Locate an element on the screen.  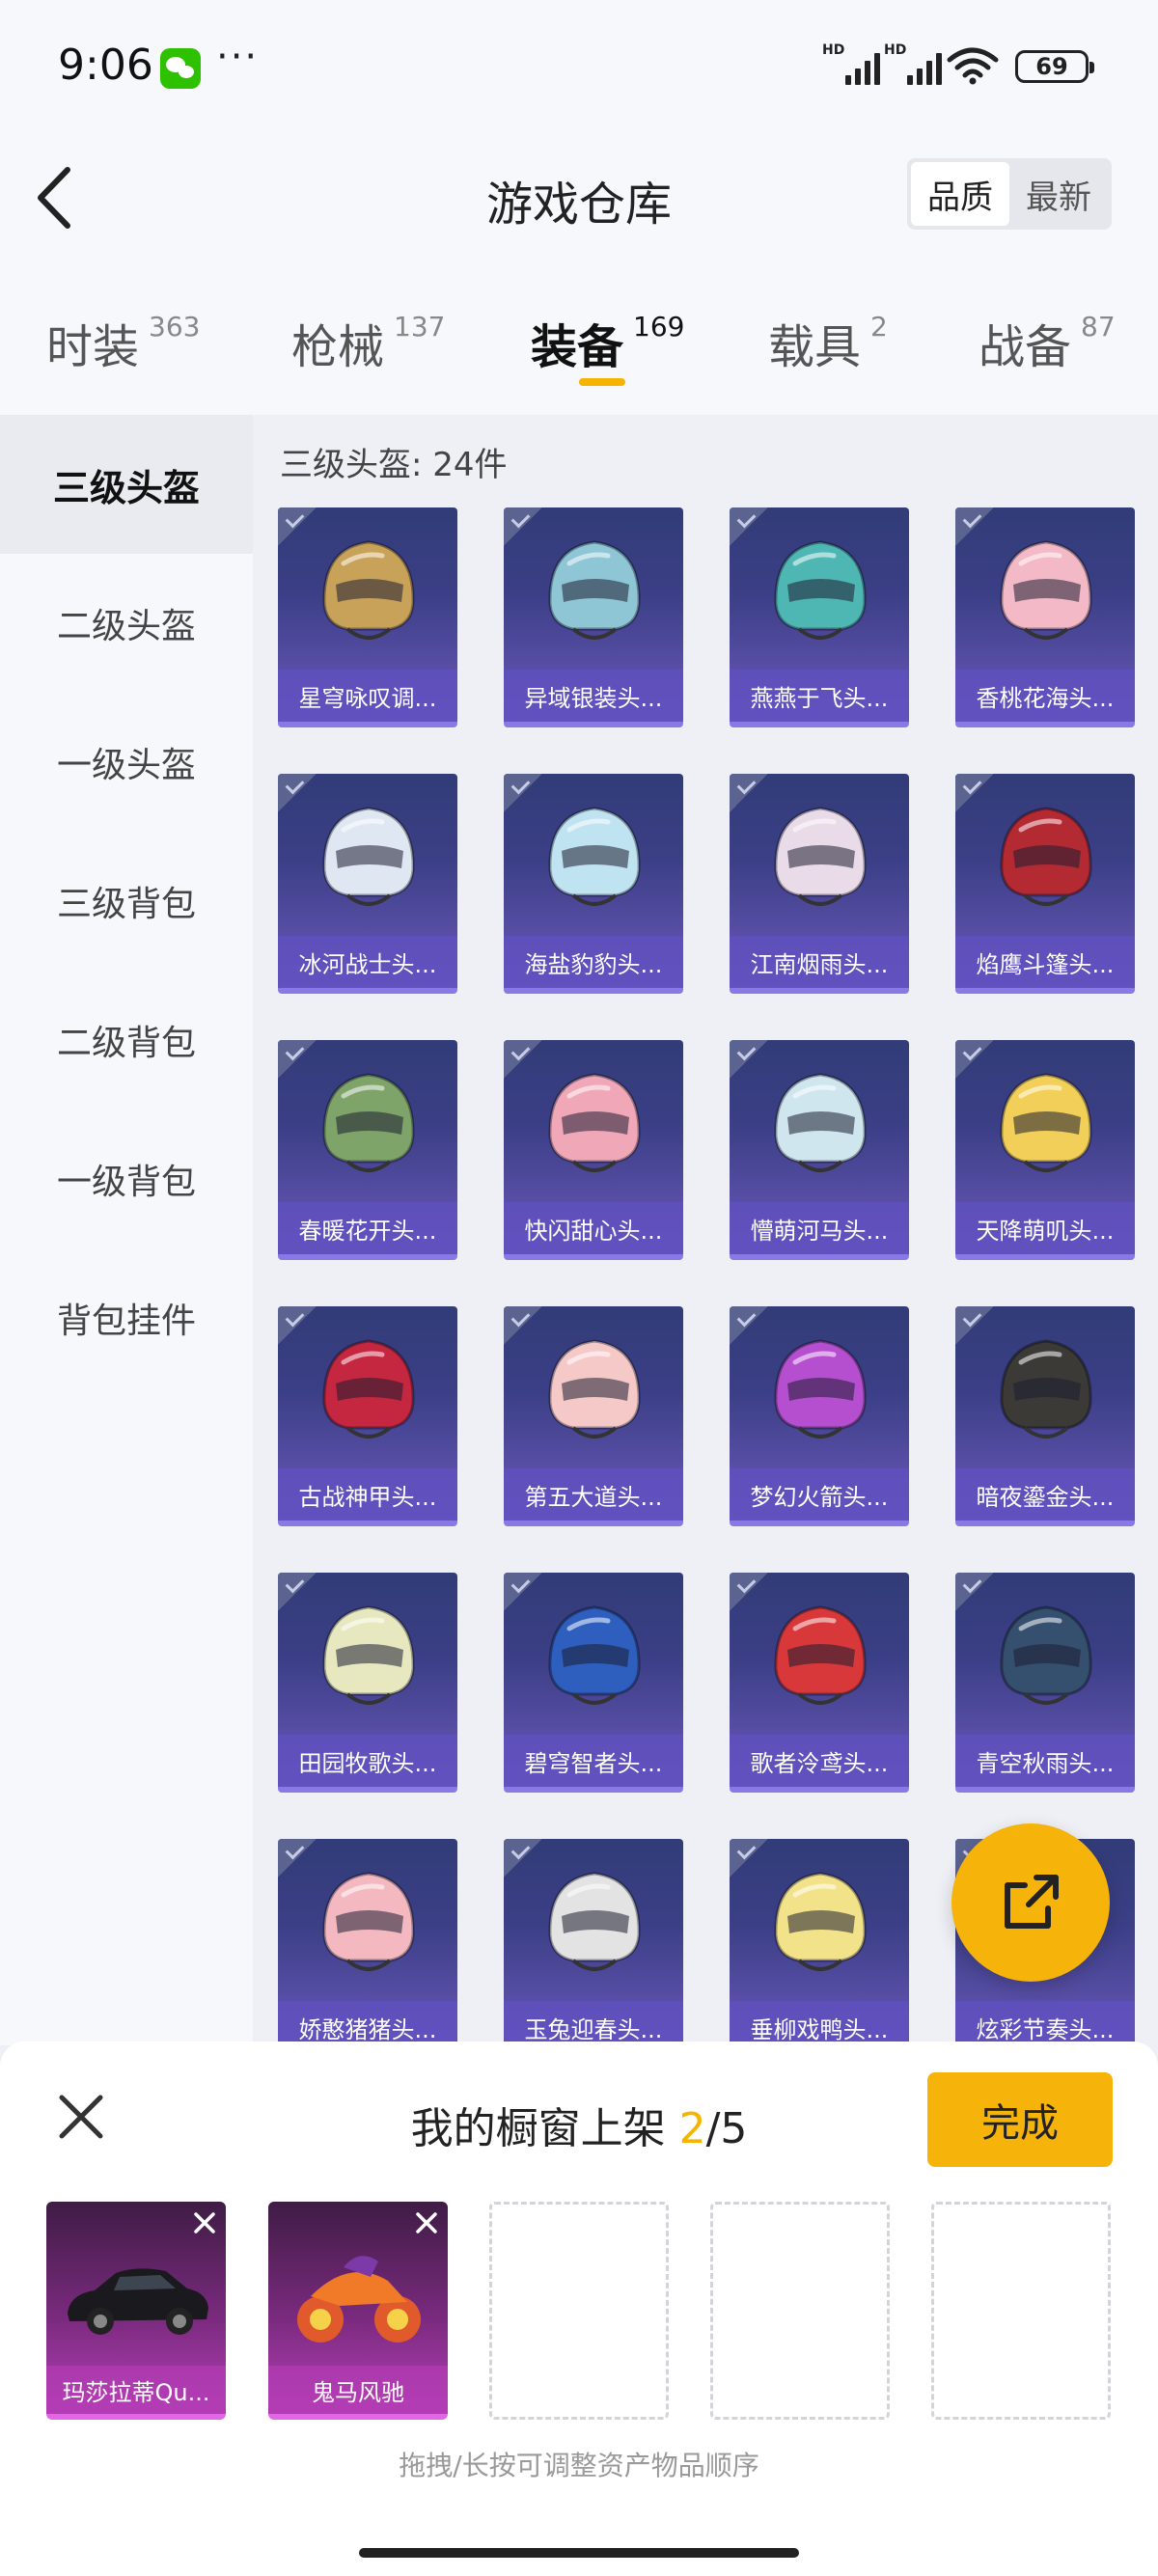
battery-level: 69 is located at coordinates (1051, 66).